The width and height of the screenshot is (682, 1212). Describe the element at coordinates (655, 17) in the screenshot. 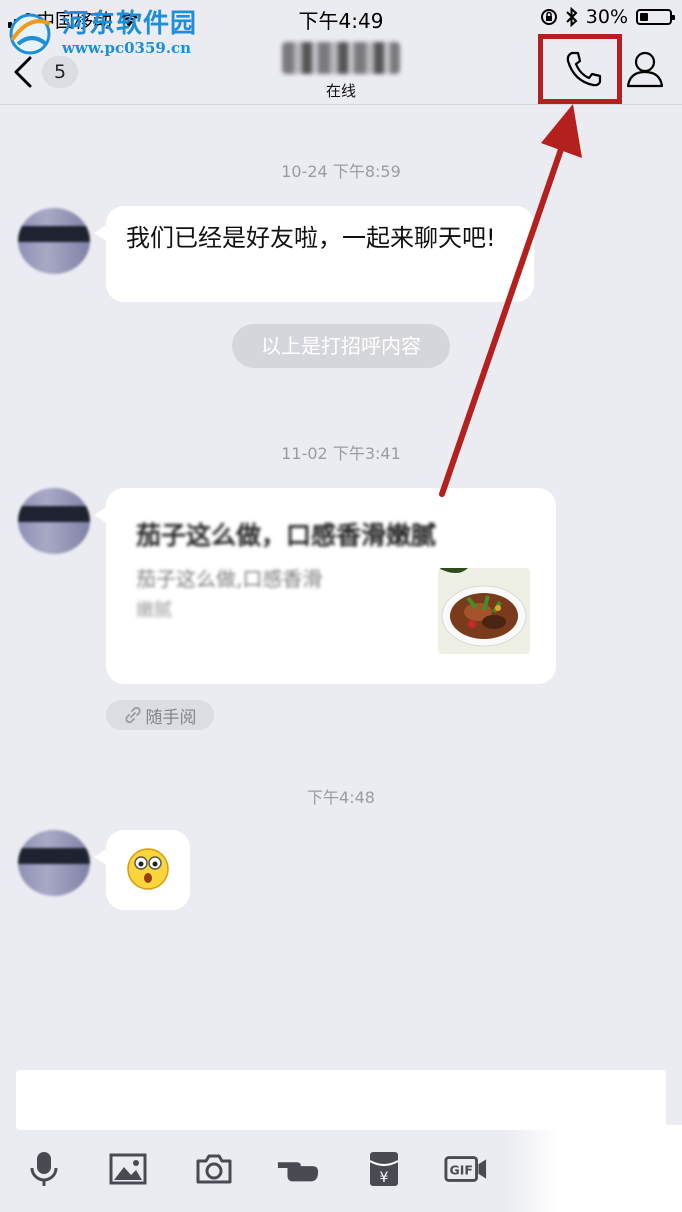

I see `battery-icon` at that location.